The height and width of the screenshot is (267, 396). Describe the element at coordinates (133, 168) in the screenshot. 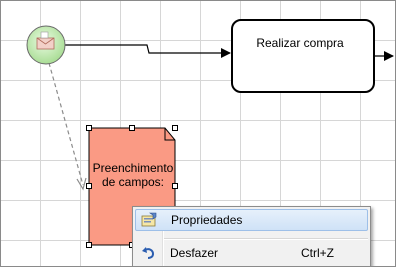

I see `note-label-line1: Preenchimento` at that location.